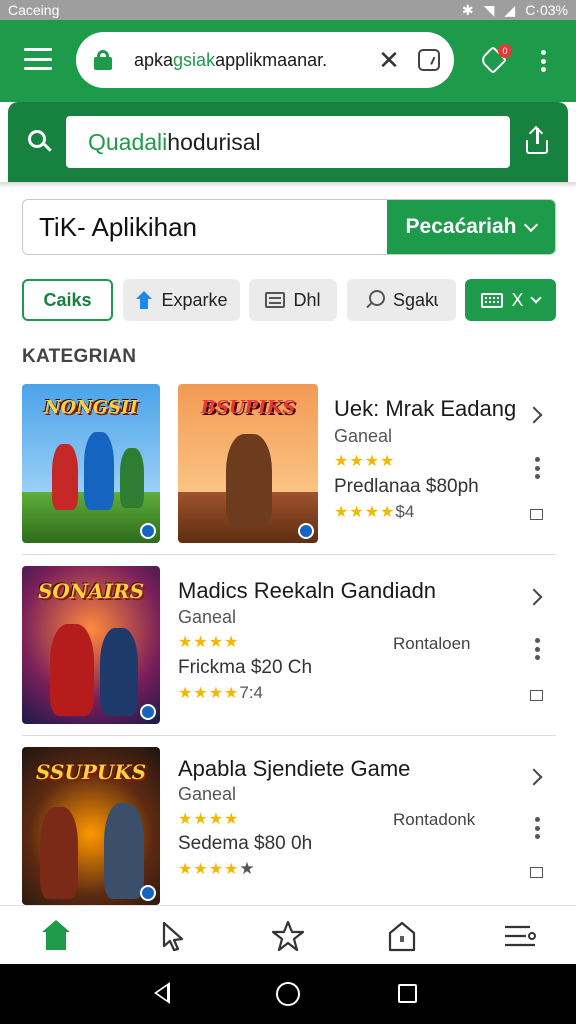 The width and height of the screenshot is (576, 1024). I want to click on search-band: Quadali hodurisal, so click(288, 142).